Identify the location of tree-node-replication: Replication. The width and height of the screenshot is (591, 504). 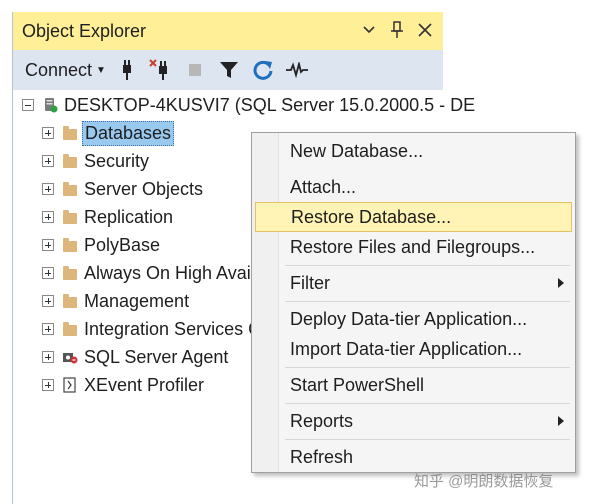
(108, 217).